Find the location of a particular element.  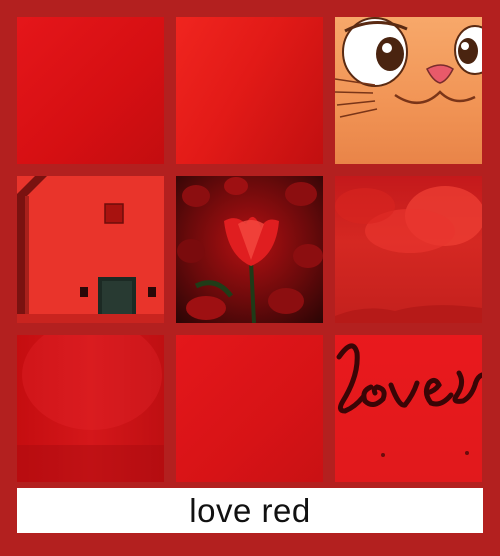

tile-red-tulips is located at coordinates (249, 249).